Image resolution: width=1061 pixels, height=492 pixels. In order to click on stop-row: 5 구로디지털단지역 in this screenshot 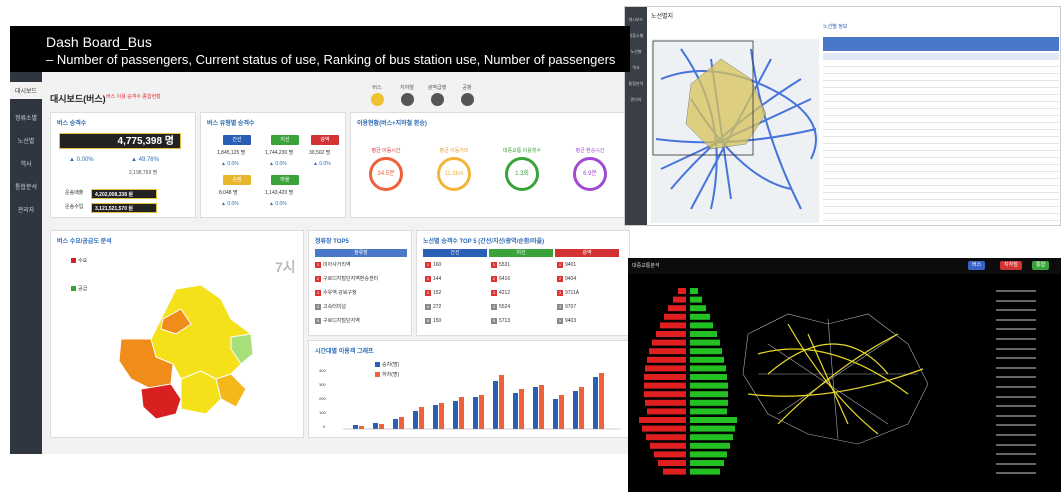, I will do `click(337, 321)`.